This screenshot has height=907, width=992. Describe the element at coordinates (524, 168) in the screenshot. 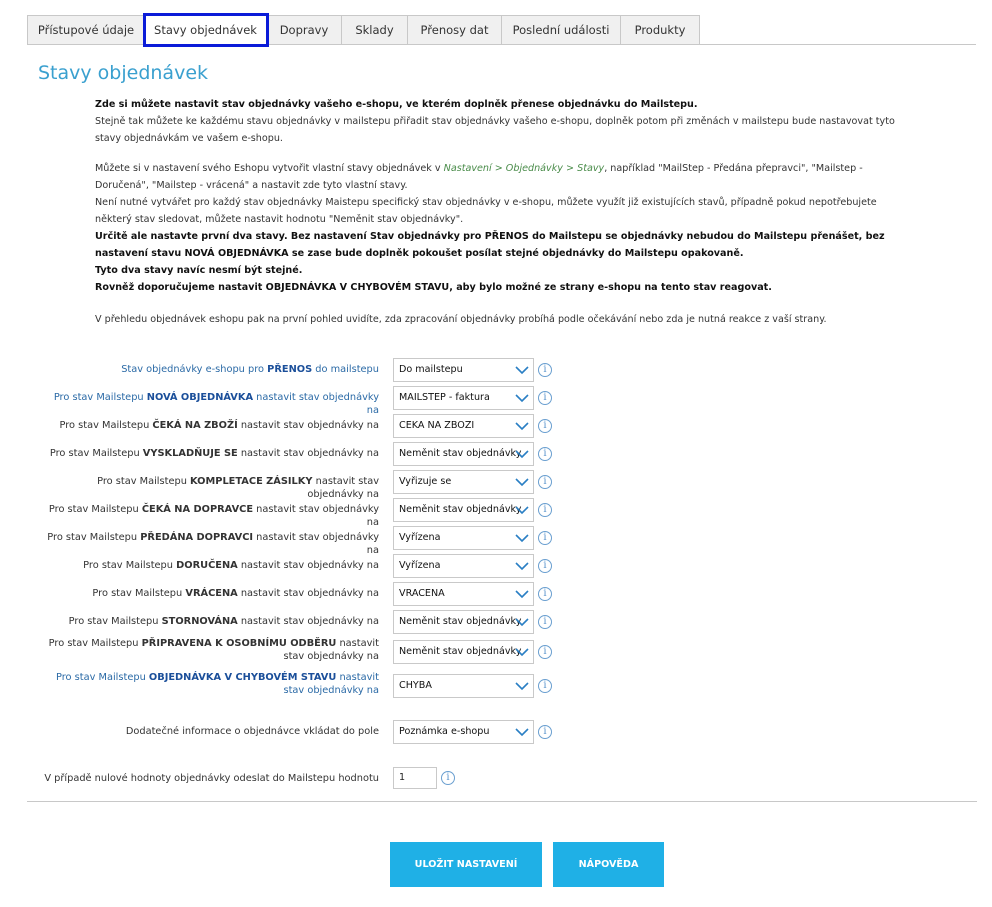

I see `settings-path: Nastavení > Objednávky > Stavy` at that location.